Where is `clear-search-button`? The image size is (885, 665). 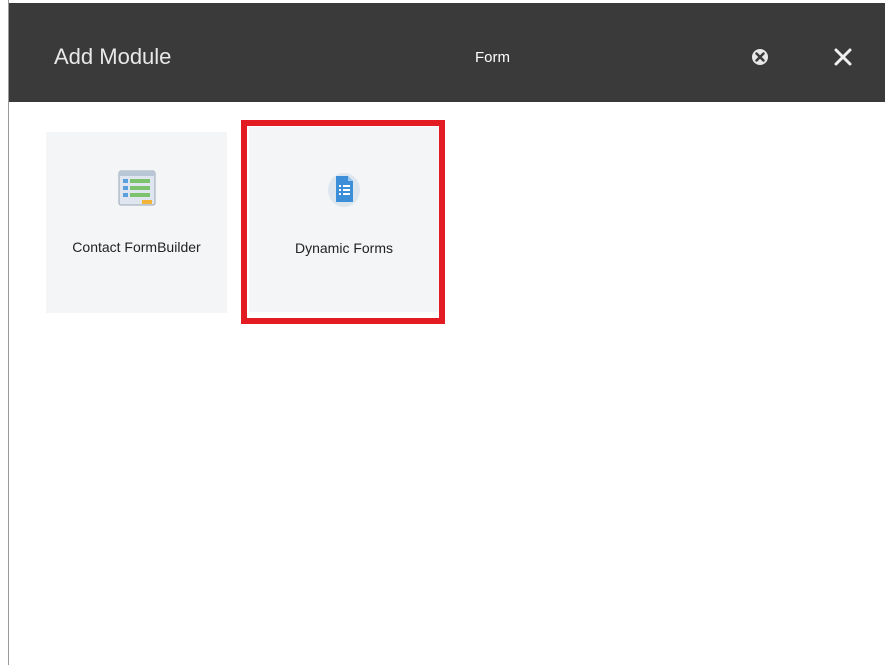
clear-search-button is located at coordinates (760, 57).